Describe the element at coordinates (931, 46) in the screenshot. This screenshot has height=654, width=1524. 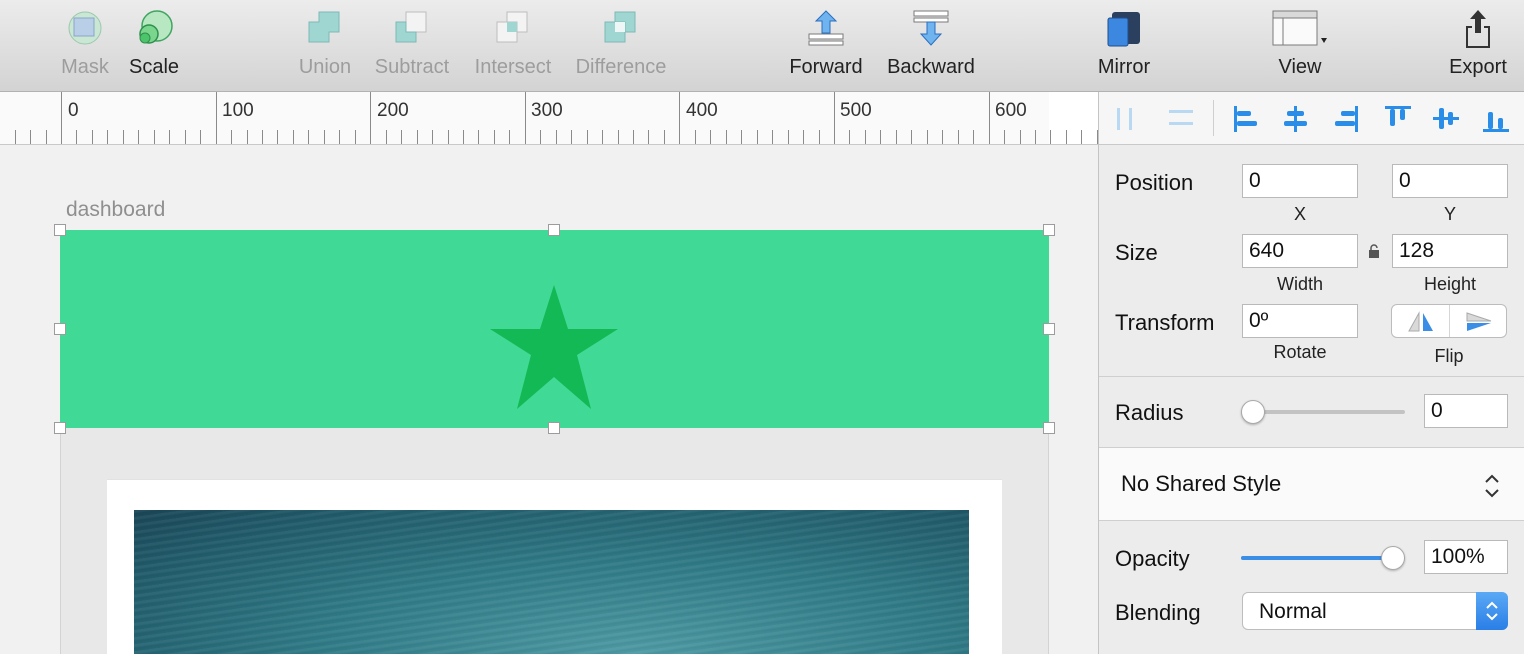
I see `backward-button: Backward` at that location.